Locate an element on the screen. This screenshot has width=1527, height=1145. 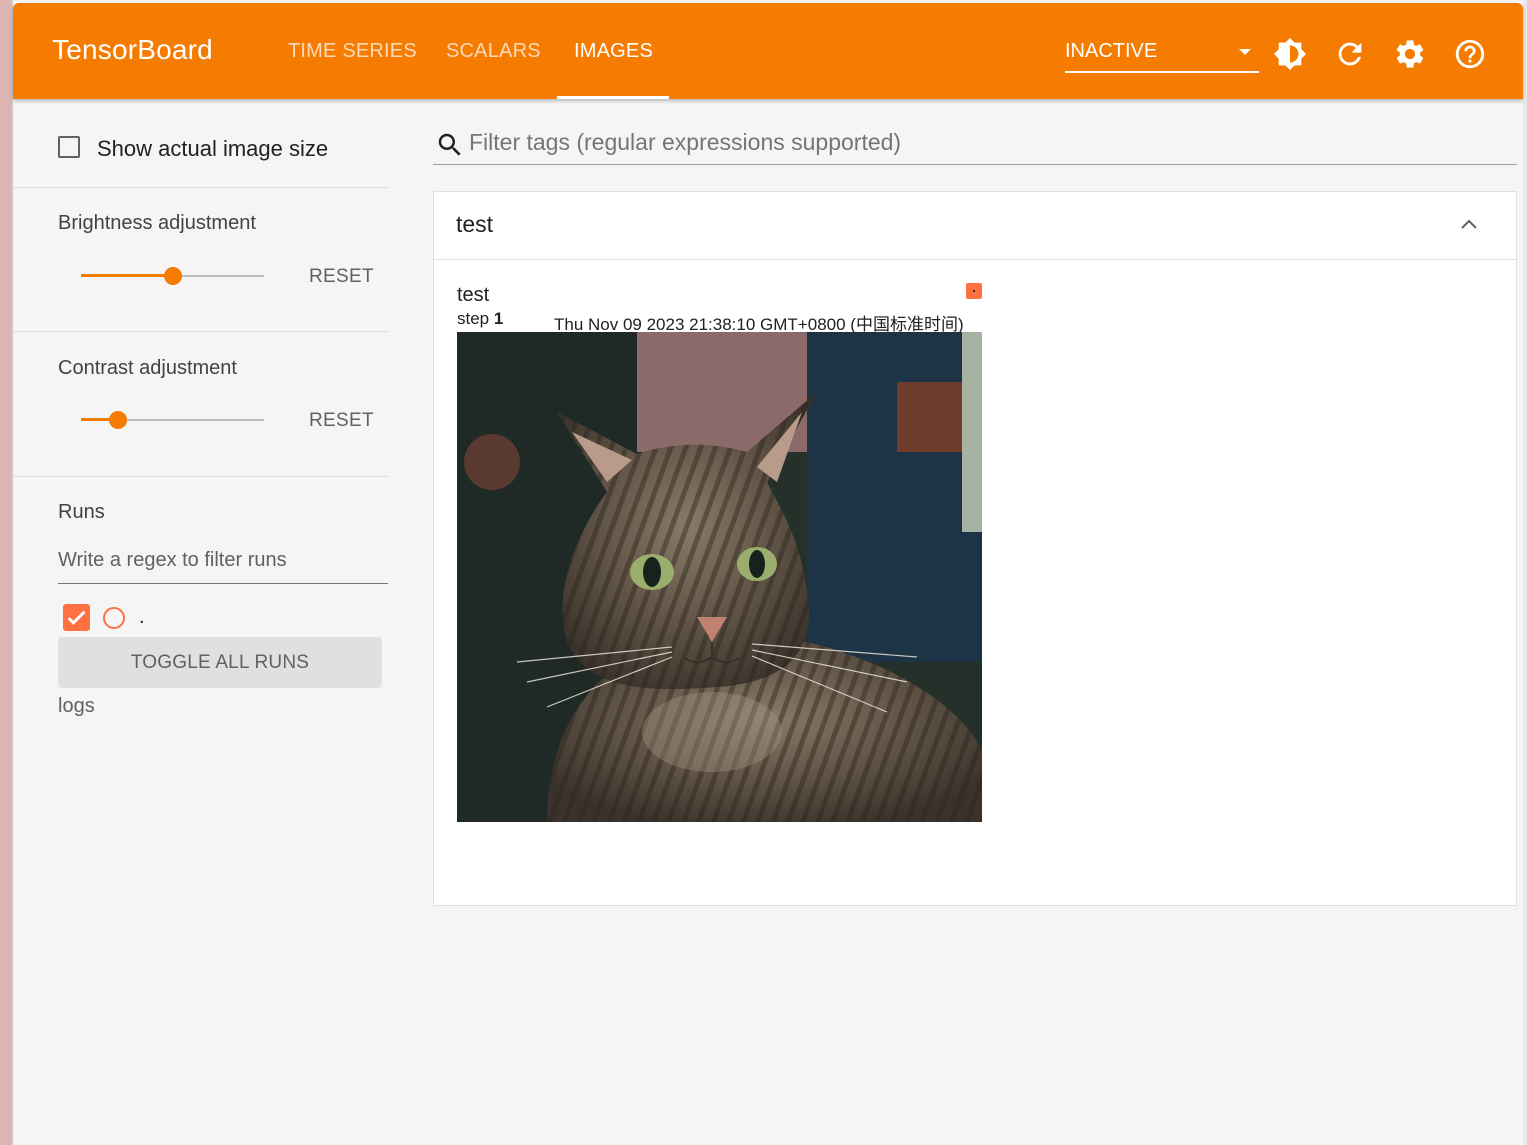
tab-time-series: TIME SERIES is located at coordinates (352, 51).